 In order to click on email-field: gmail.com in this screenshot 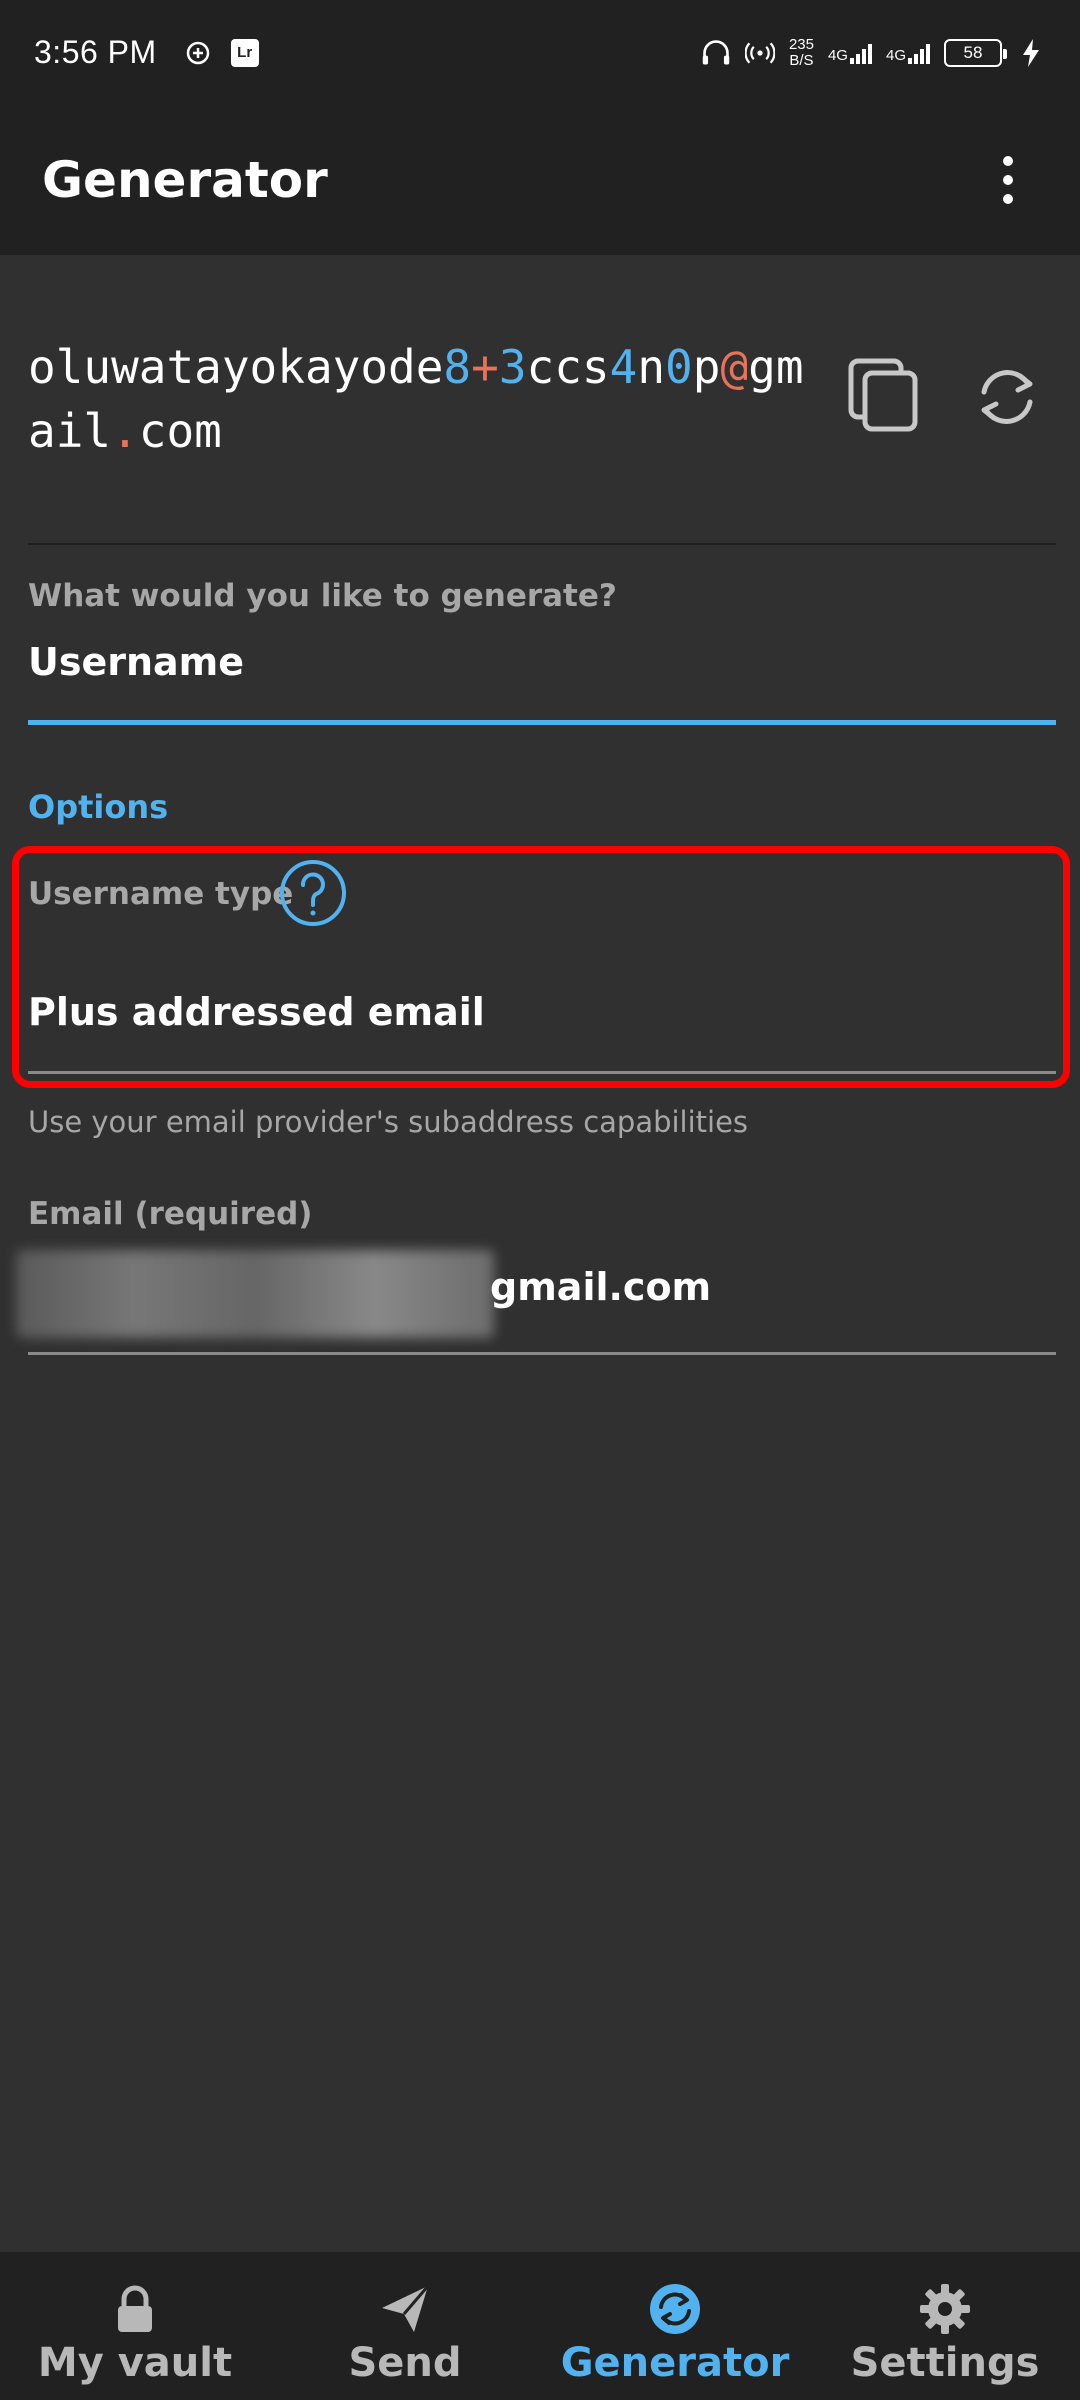, I will do `click(600, 1287)`.